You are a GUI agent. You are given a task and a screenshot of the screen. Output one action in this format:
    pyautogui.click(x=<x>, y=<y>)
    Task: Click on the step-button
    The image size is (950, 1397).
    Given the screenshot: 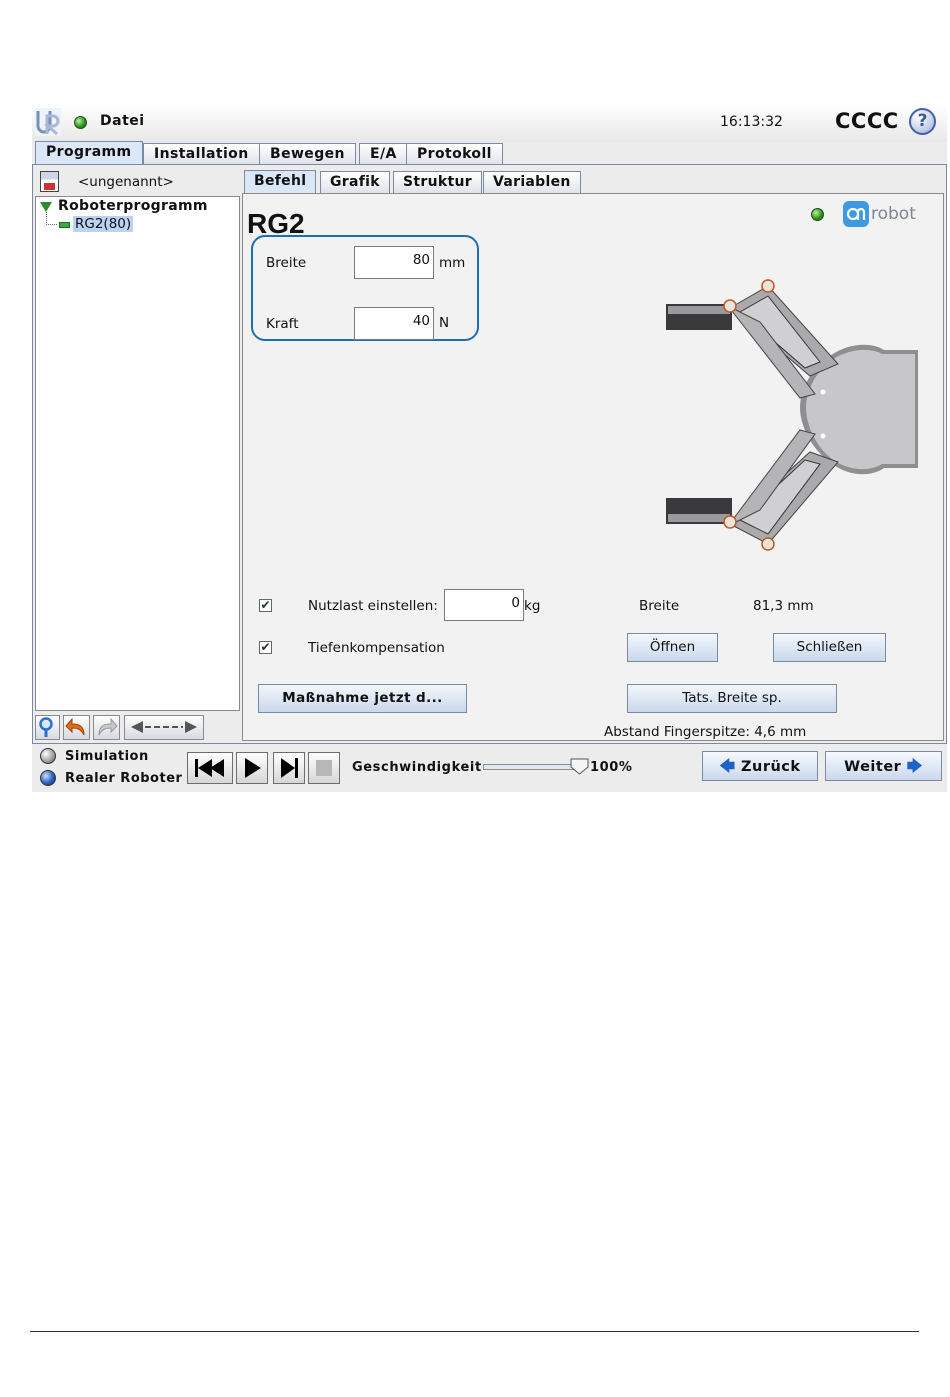 What is the action you would take?
    pyautogui.click(x=289, y=768)
    